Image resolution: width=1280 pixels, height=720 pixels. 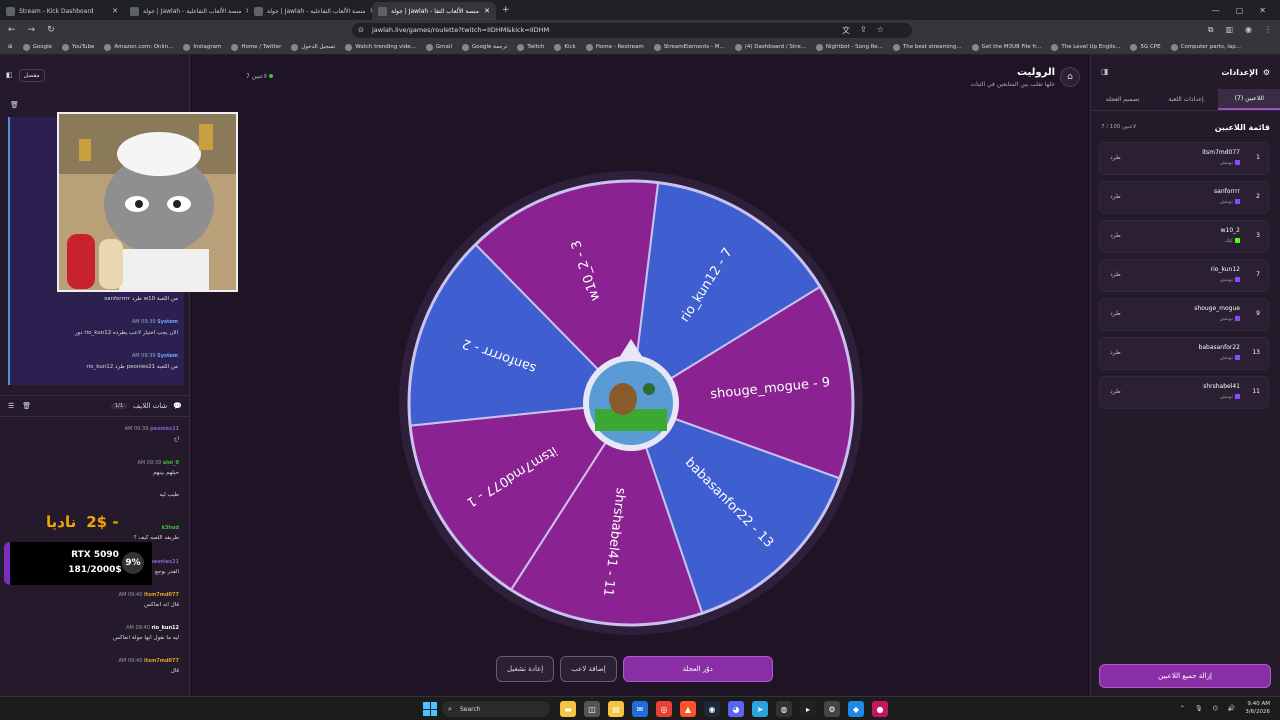 What do you see at coordinates (616, 709) in the screenshot?
I see `folder-icon: ▤` at bounding box center [616, 709].